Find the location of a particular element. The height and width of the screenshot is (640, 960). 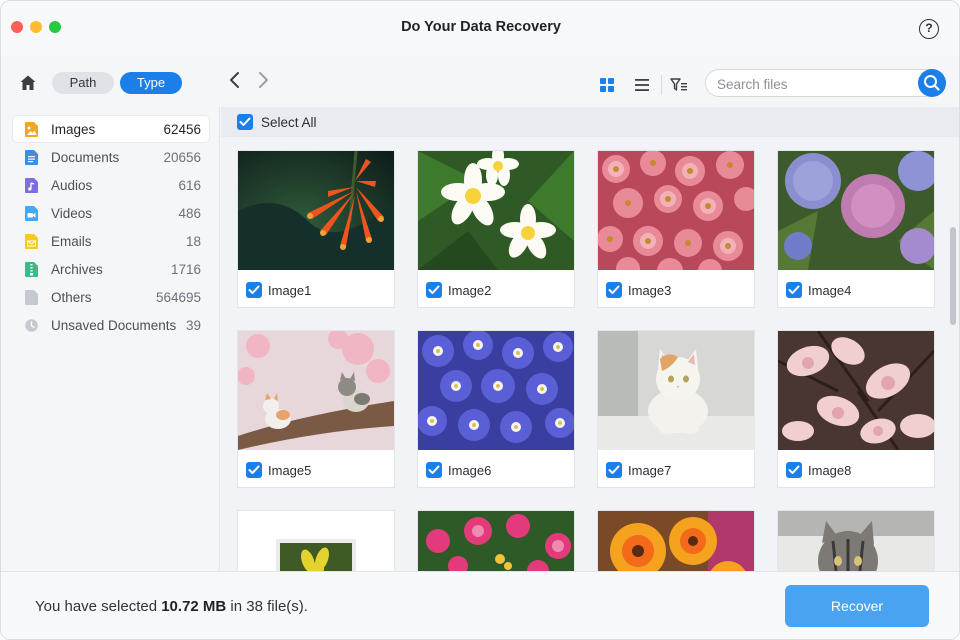

toolbar-divider is located at coordinates (661, 85).